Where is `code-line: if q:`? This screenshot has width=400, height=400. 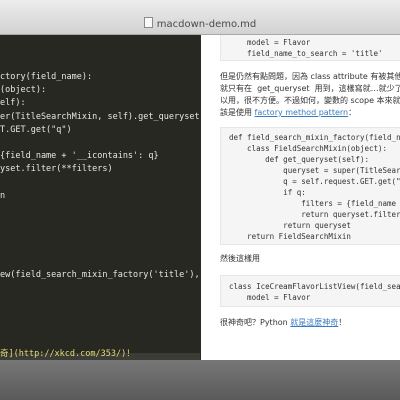 code-line: if q: is located at coordinates (267, 192).